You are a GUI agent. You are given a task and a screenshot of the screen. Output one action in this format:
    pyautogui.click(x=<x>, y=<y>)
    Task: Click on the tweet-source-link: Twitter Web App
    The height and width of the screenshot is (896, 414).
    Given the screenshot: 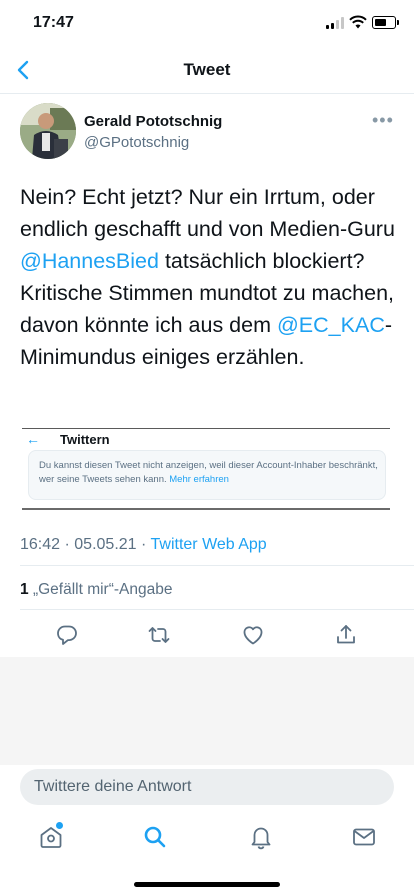 What is the action you would take?
    pyautogui.click(x=209, y=544)
    